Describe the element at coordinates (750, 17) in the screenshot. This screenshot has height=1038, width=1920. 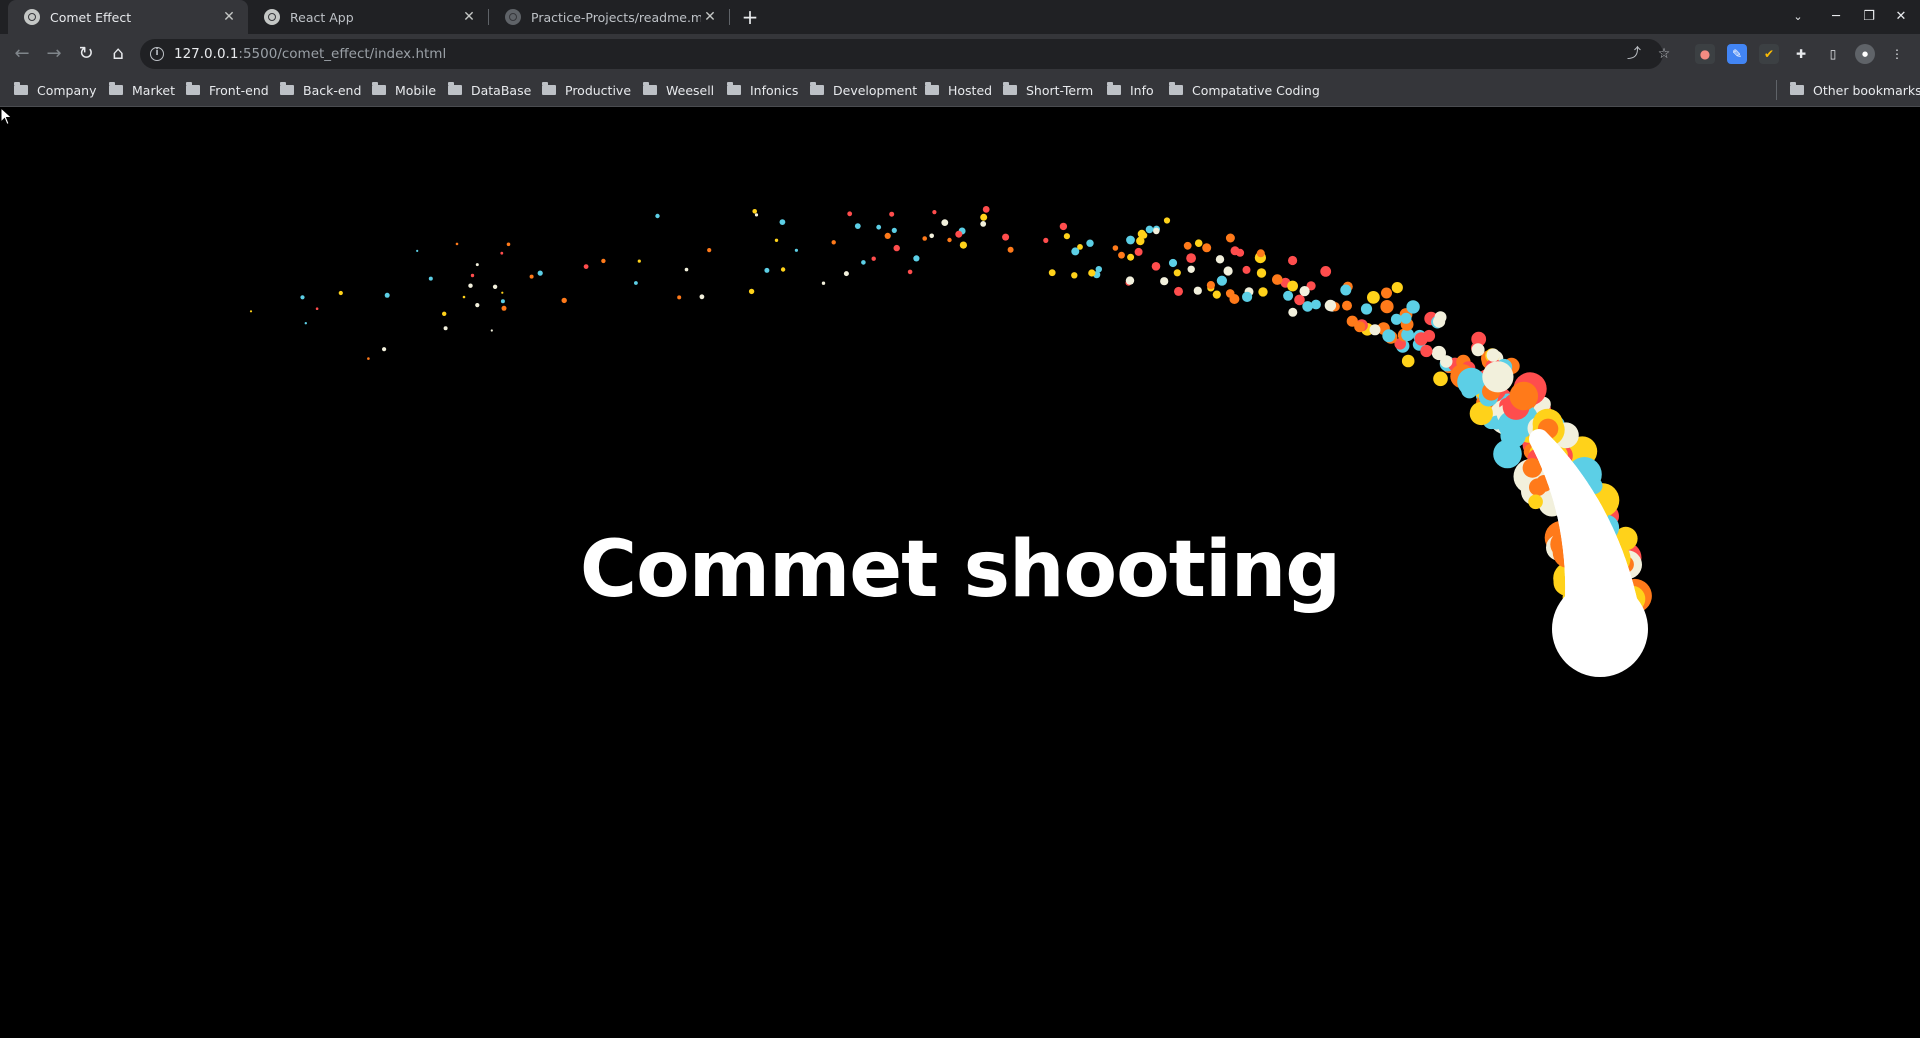
I see `new-tab-button: +` at that location.